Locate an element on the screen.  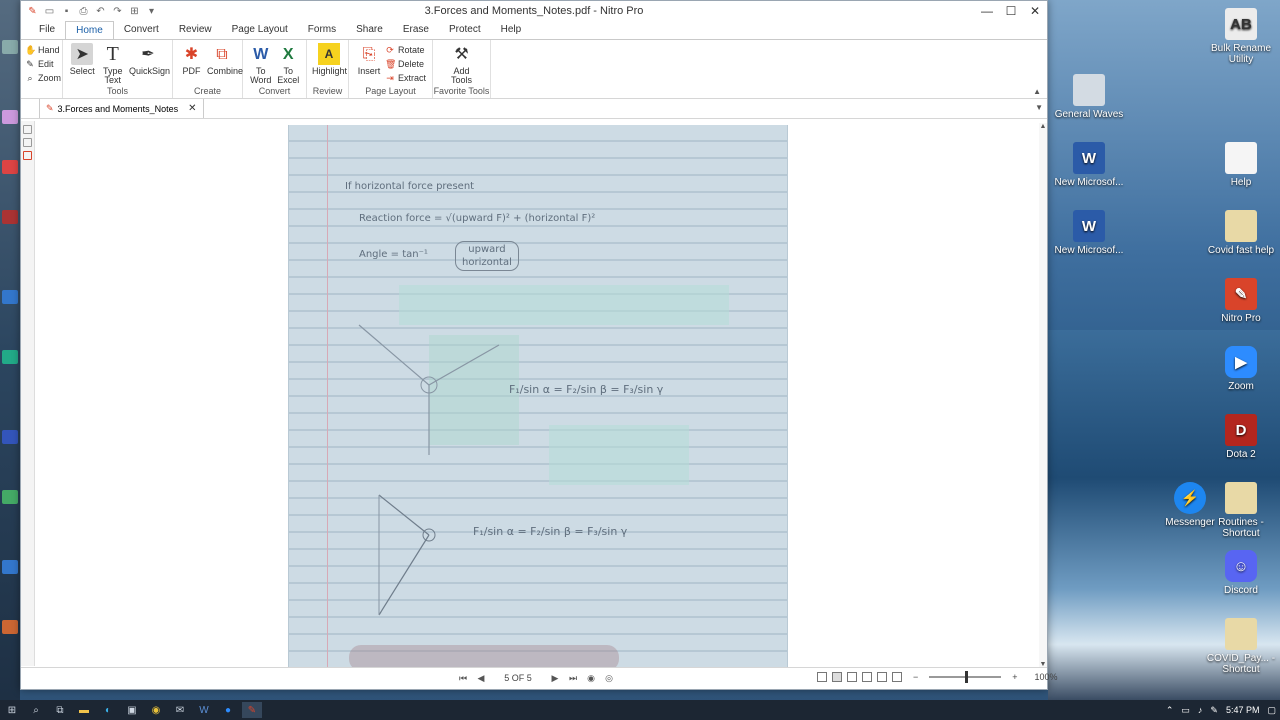
view-controls: − + 100% is located at coordinates (937, 677).